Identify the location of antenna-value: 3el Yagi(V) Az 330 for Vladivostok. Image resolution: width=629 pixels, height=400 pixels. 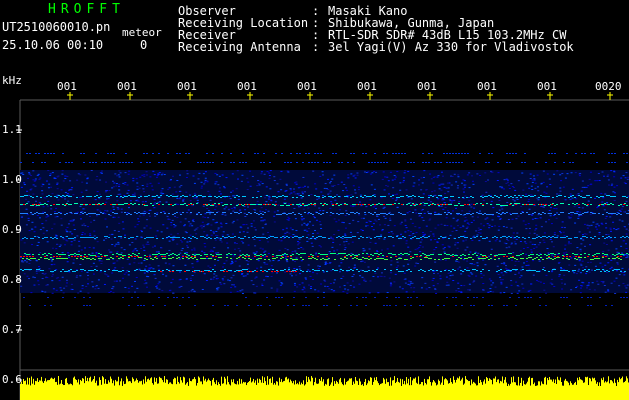
(451, 47).